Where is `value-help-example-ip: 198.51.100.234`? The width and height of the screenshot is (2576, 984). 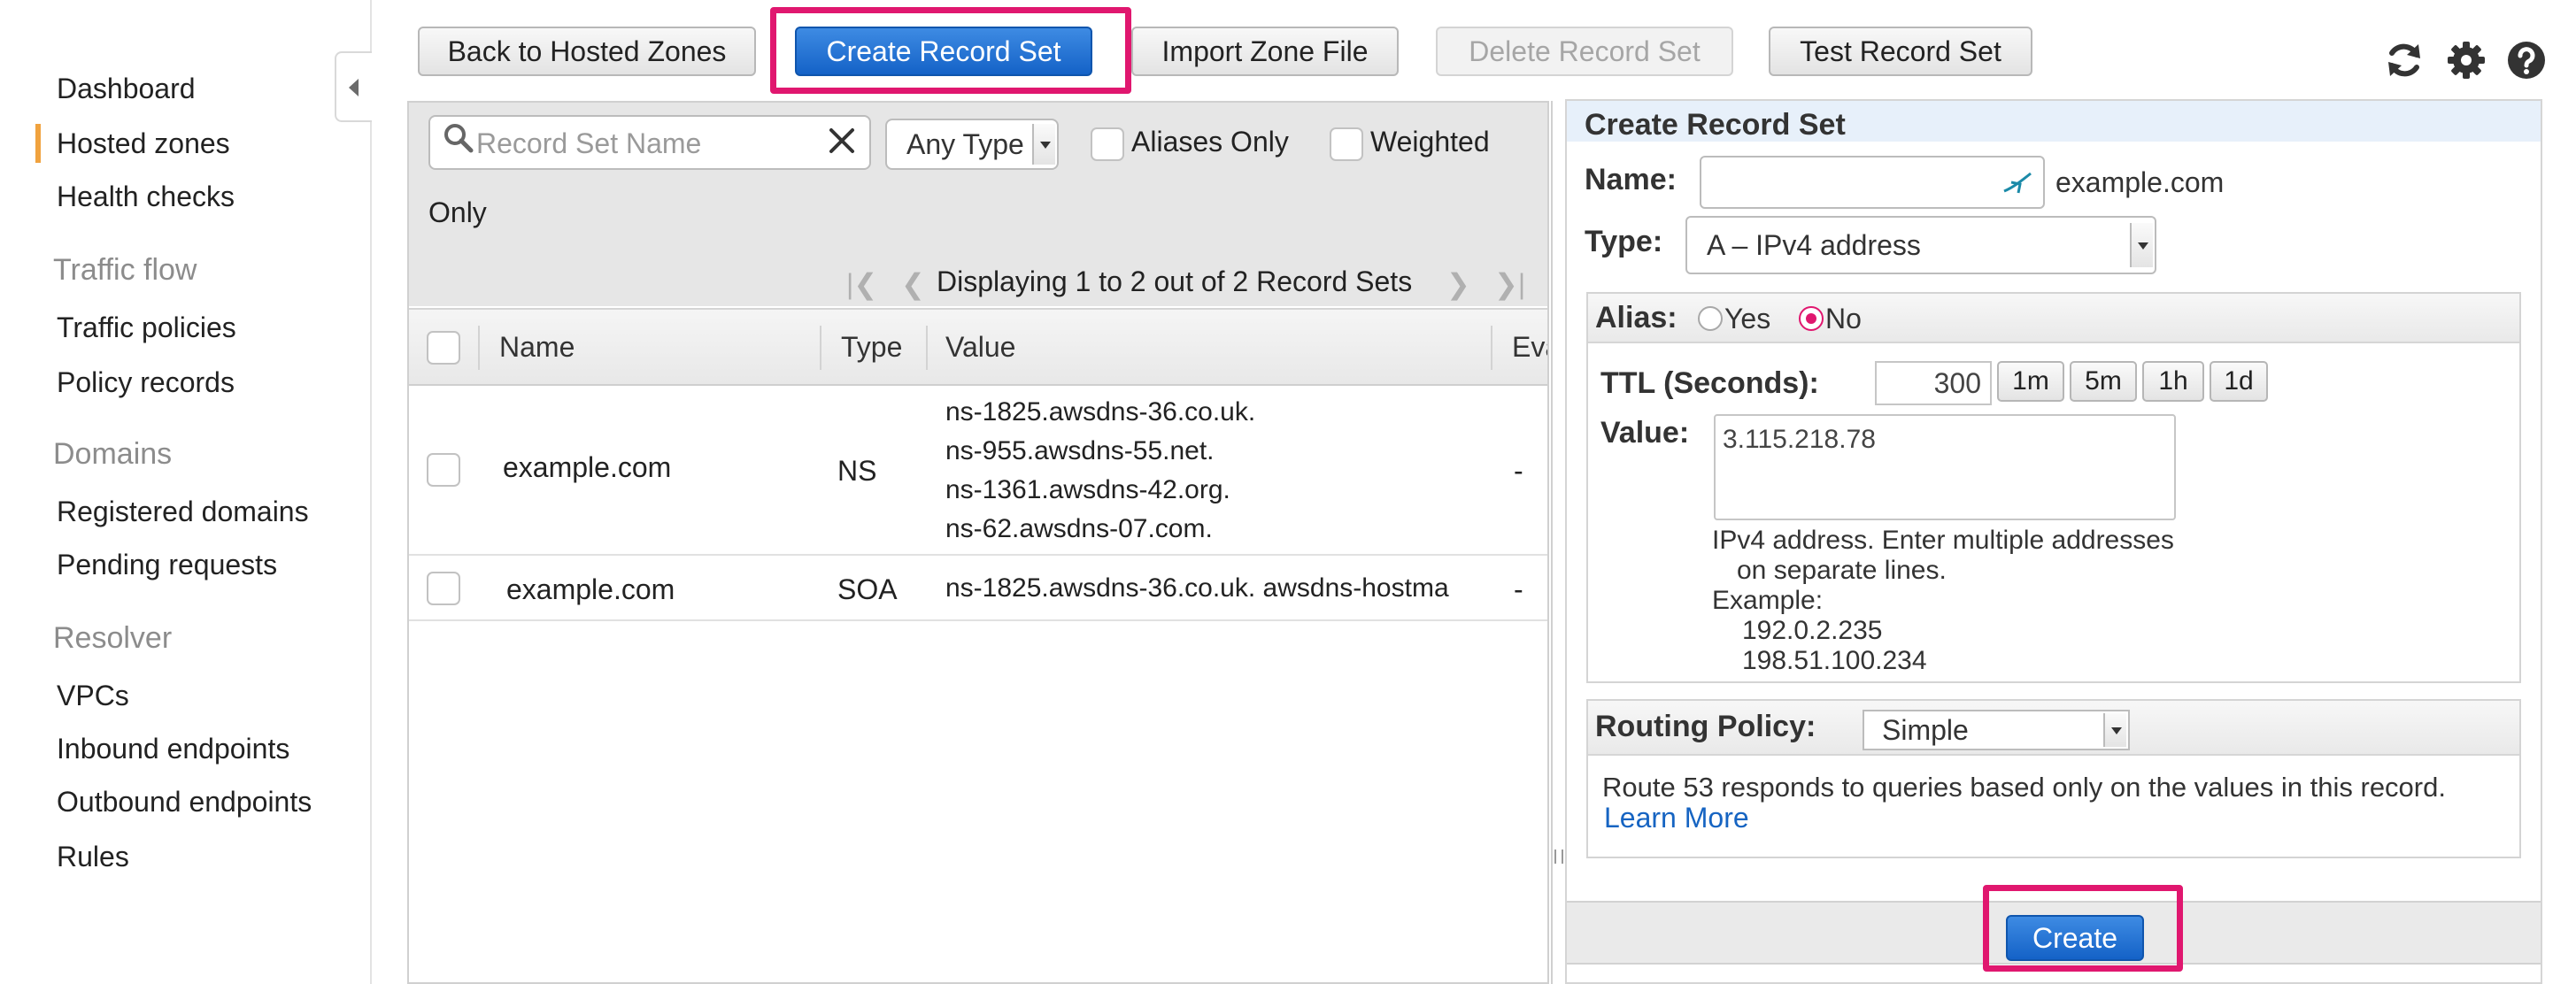
value-help-example-ip: 198.51.100.234 is located at coordinates (1834, 661).